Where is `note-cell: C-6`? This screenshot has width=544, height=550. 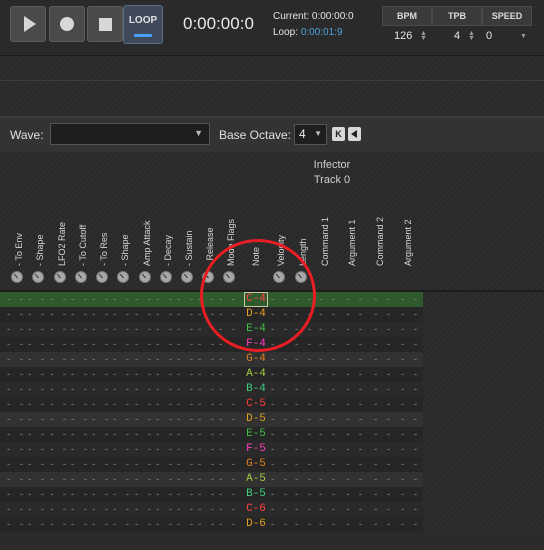 note-cell: C-6 is located at coordinates (256, 509).